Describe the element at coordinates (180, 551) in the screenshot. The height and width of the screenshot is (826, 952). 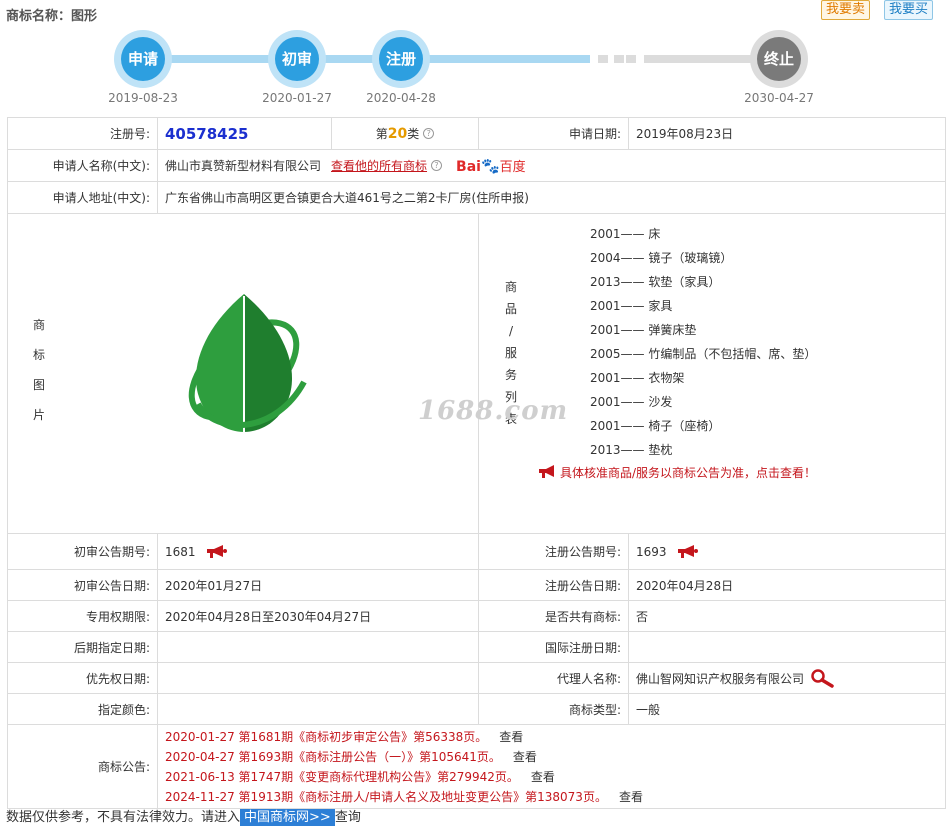
I see `prelim-no-value: 1681` at that location.